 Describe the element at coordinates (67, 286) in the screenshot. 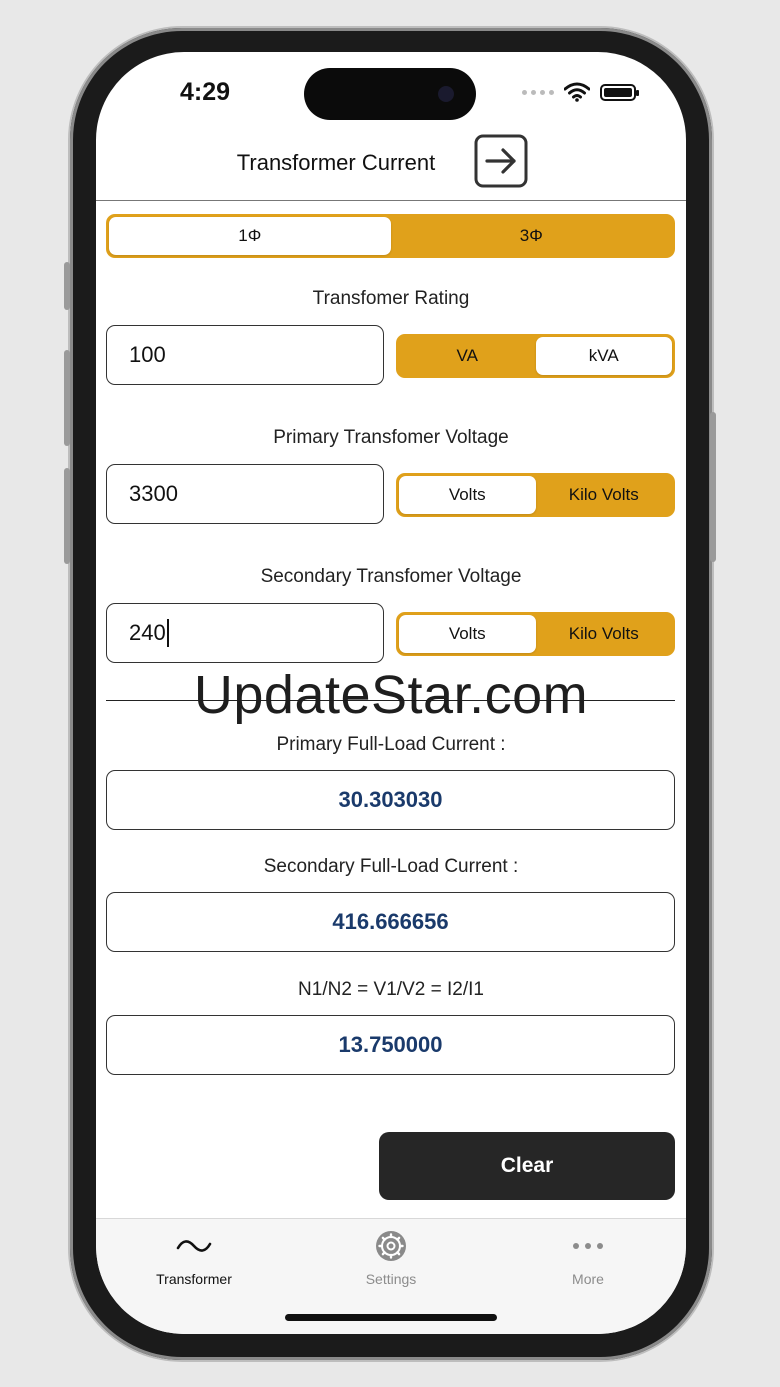

I see `mute-switch` at that location.